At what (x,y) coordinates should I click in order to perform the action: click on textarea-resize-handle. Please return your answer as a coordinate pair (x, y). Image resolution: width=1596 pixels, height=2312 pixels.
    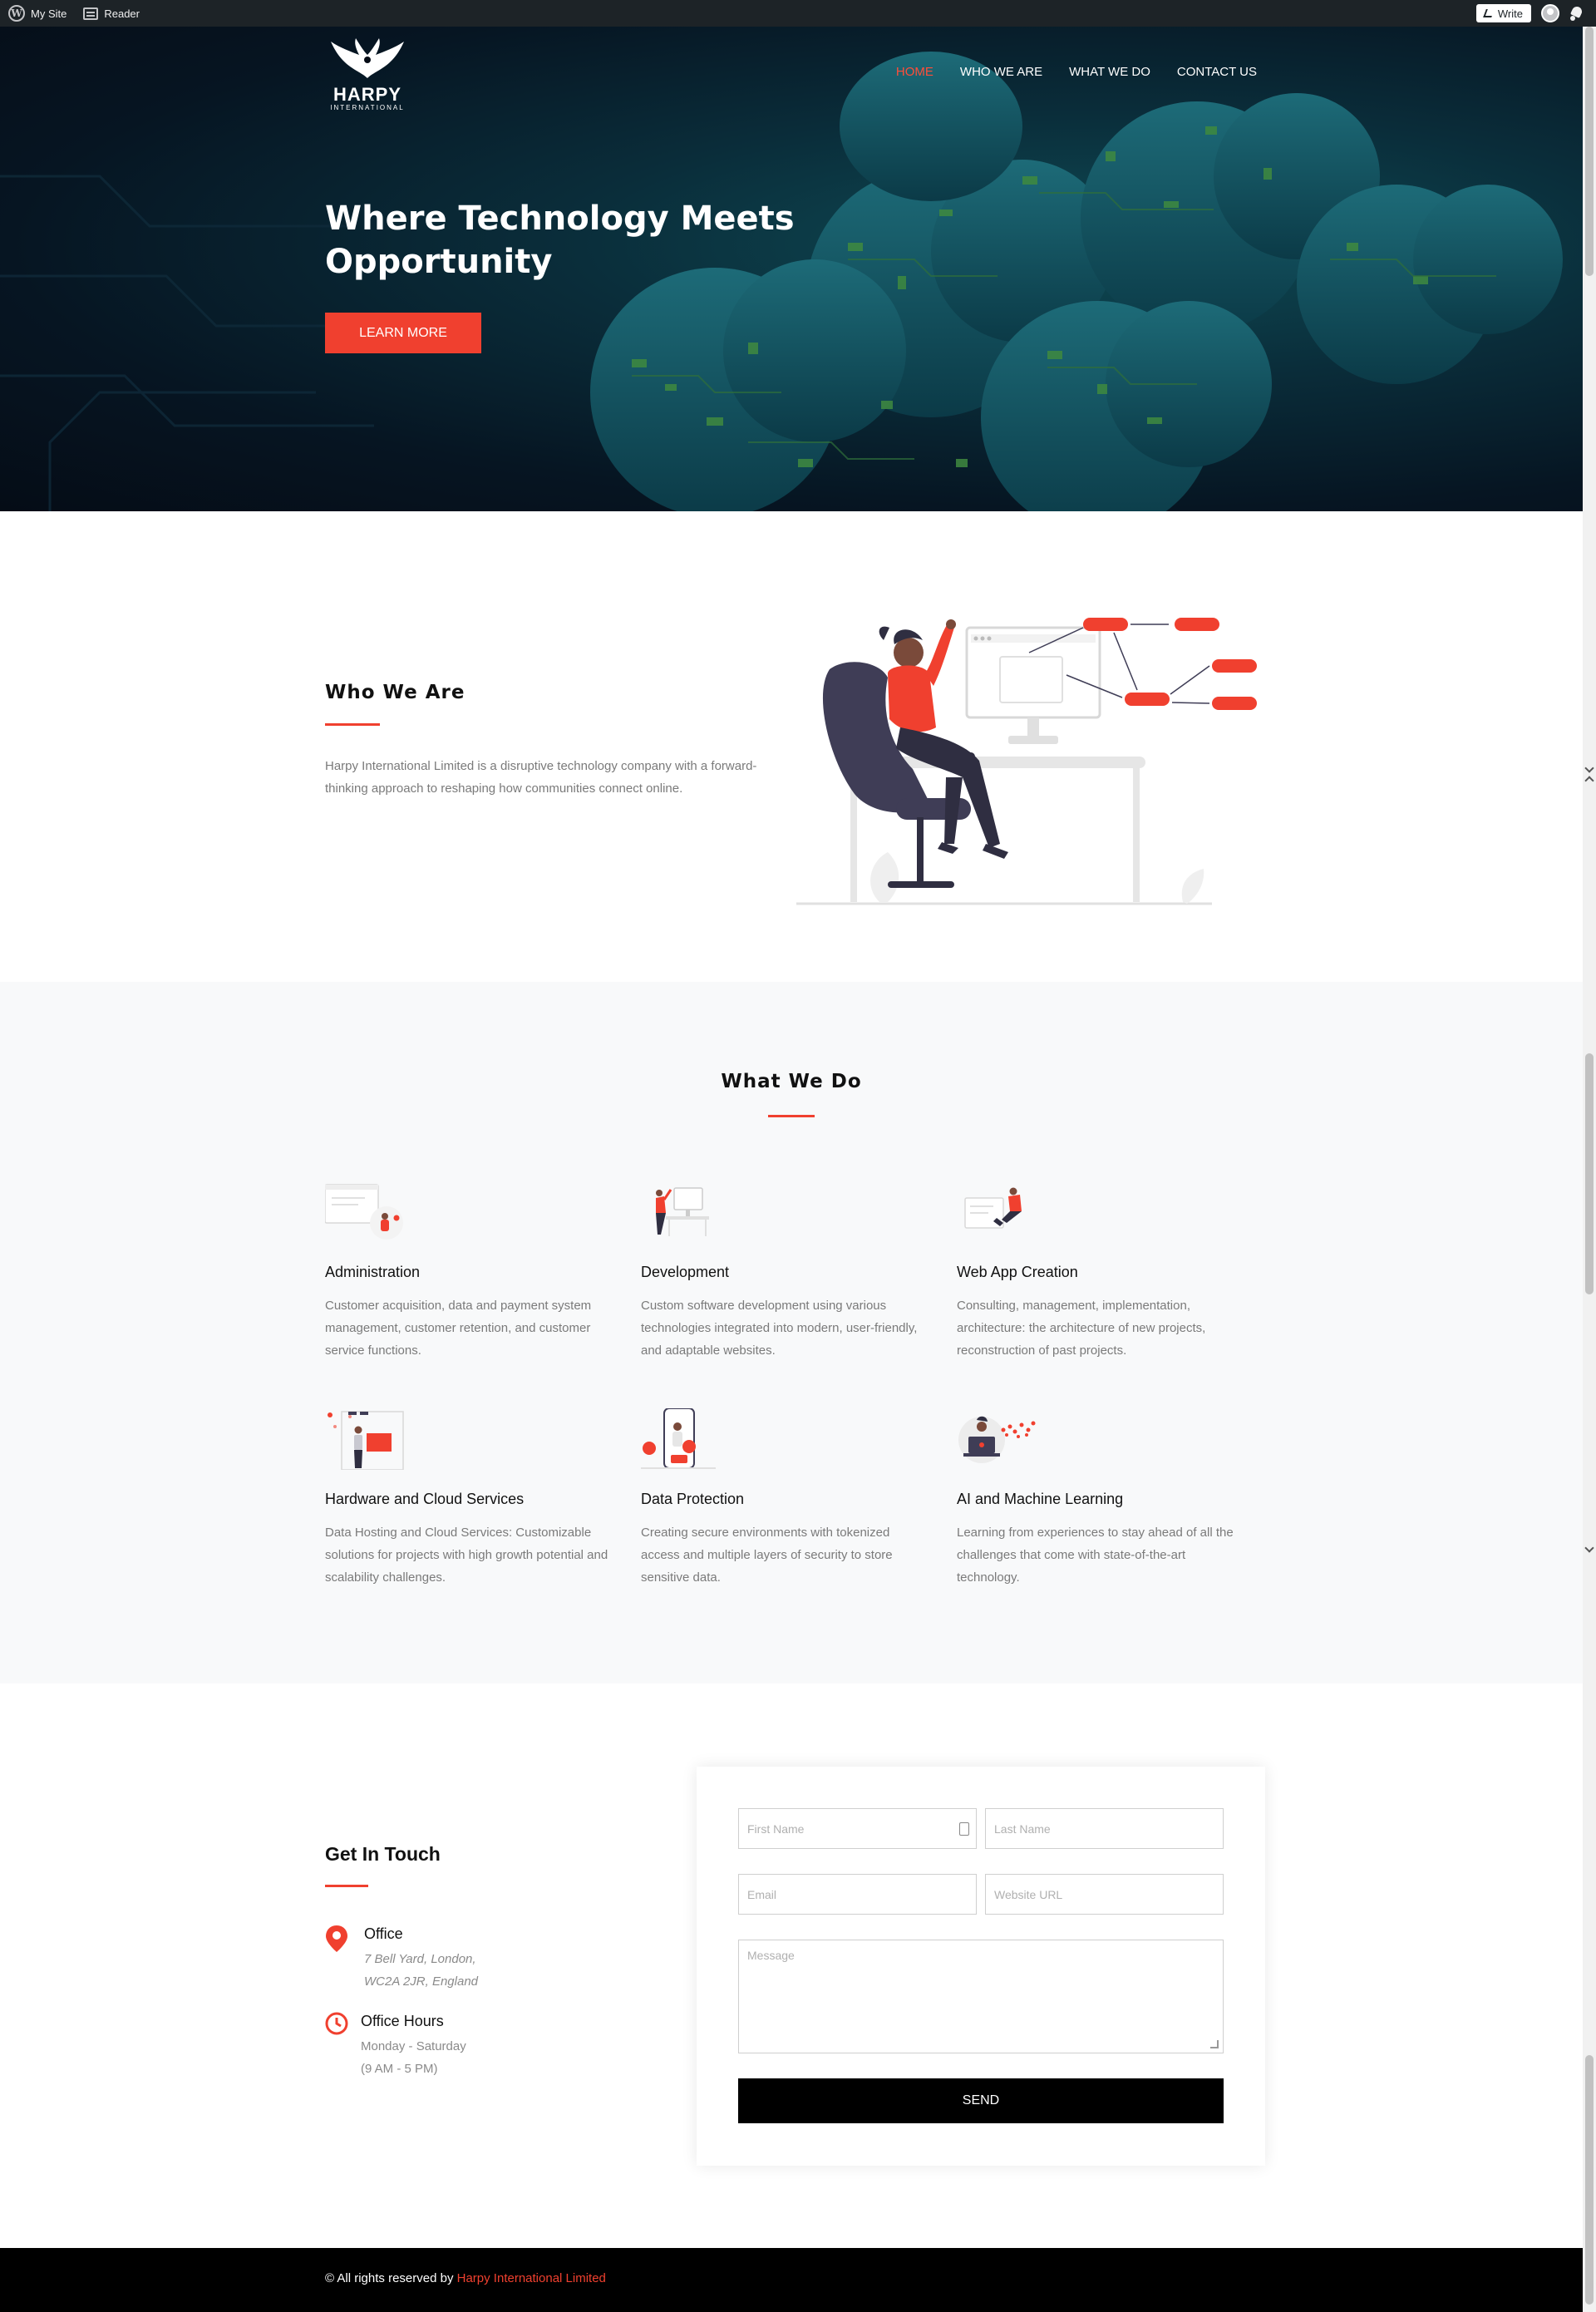
    Looking at the image, I should click on (1214, 2044).